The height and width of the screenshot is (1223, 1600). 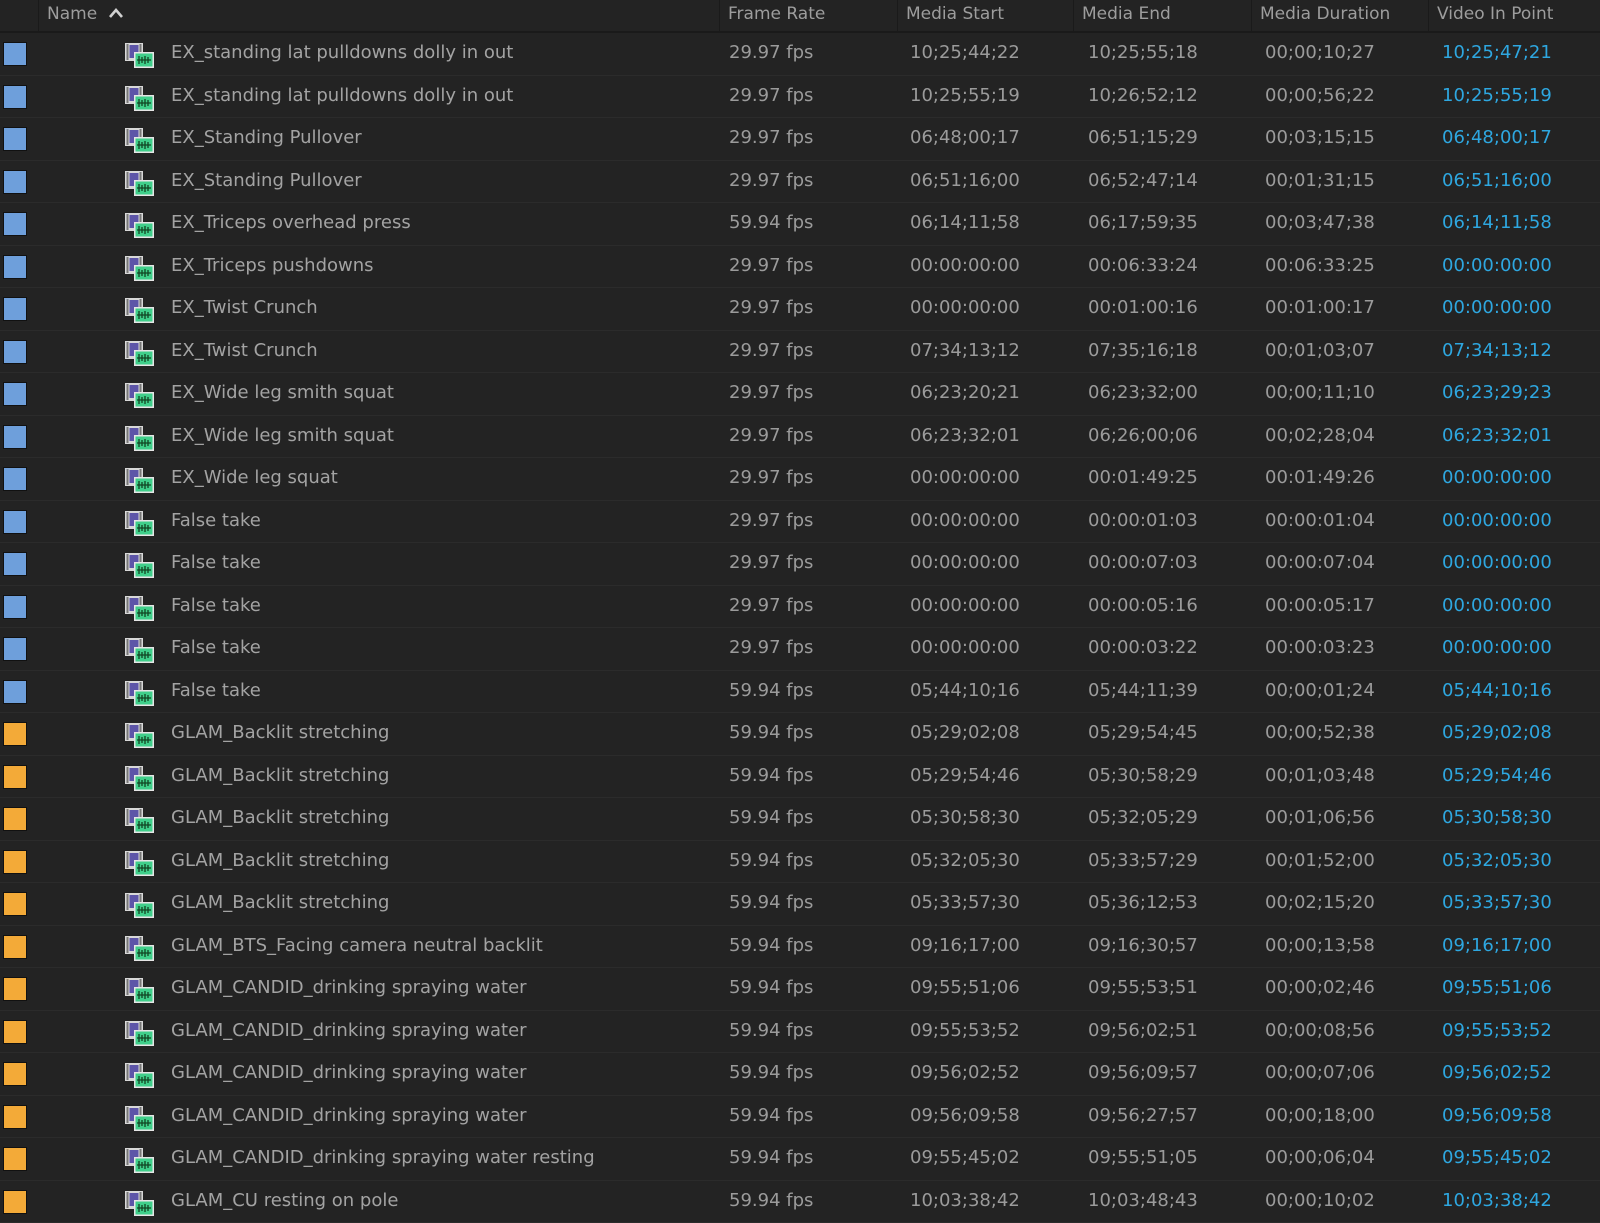 What do you see at coordinates (1497, 733) in the screenshot?
I see `video-in-point-cell: 05;29;02;08` at bounding box center [1497, 733].